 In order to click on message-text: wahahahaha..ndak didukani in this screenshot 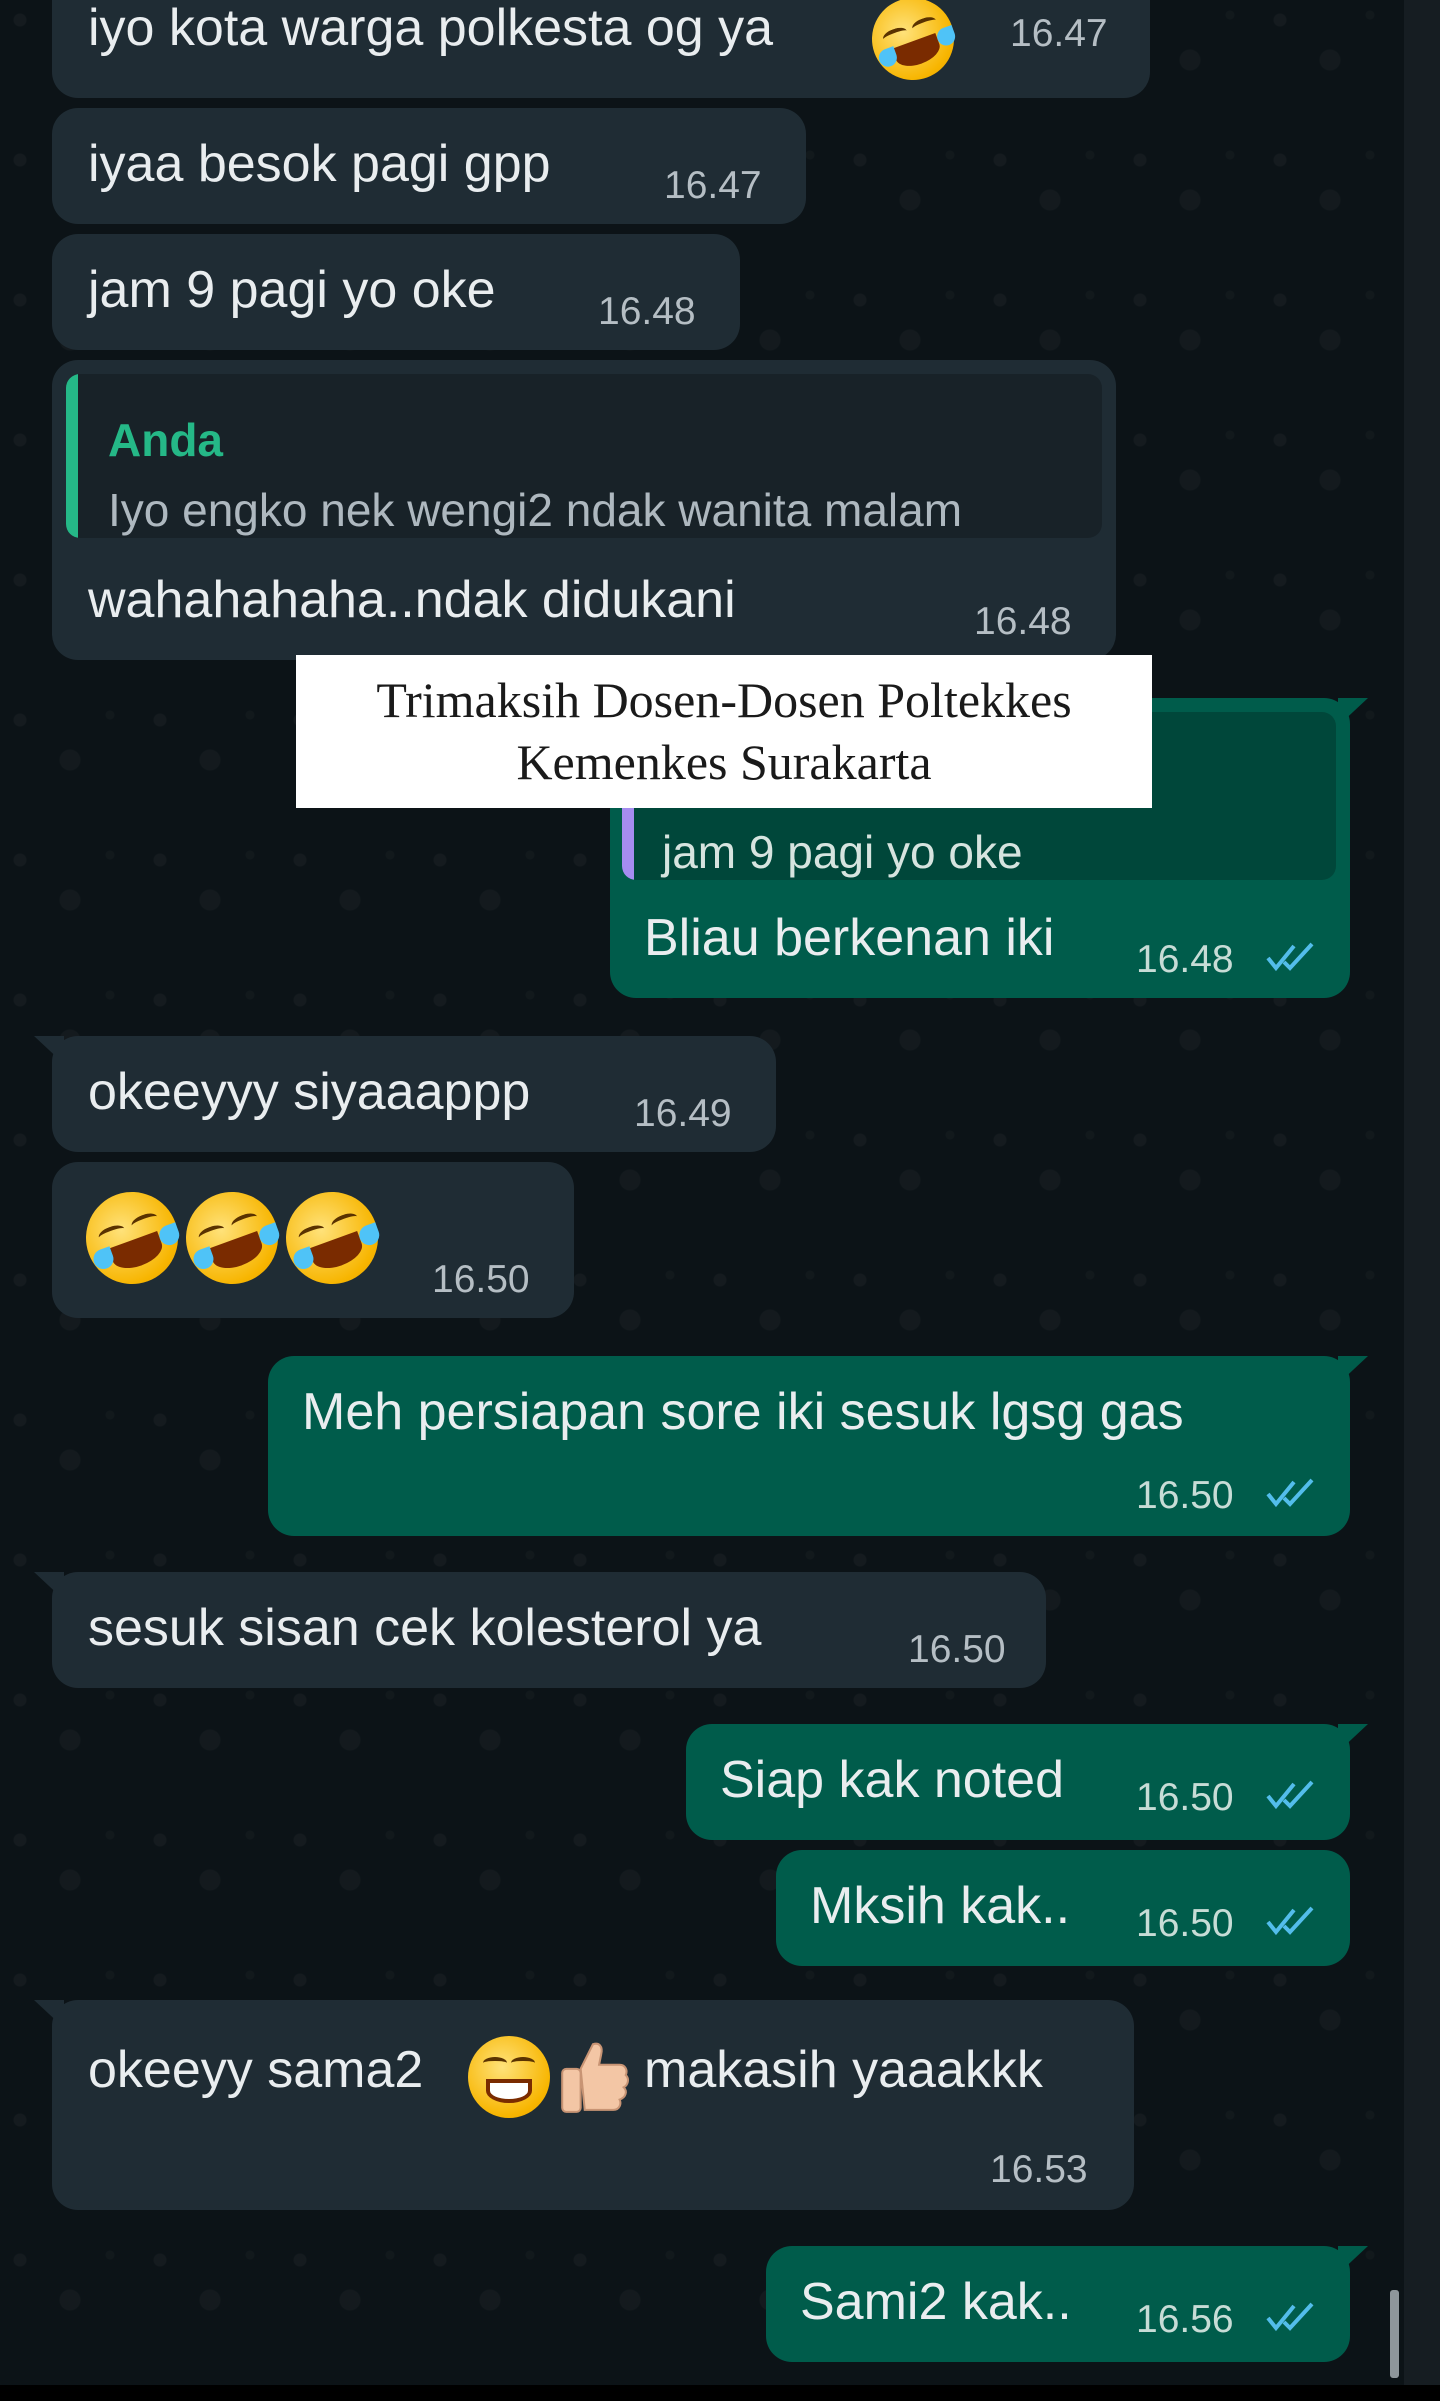, I will do `click(412, 600)`.